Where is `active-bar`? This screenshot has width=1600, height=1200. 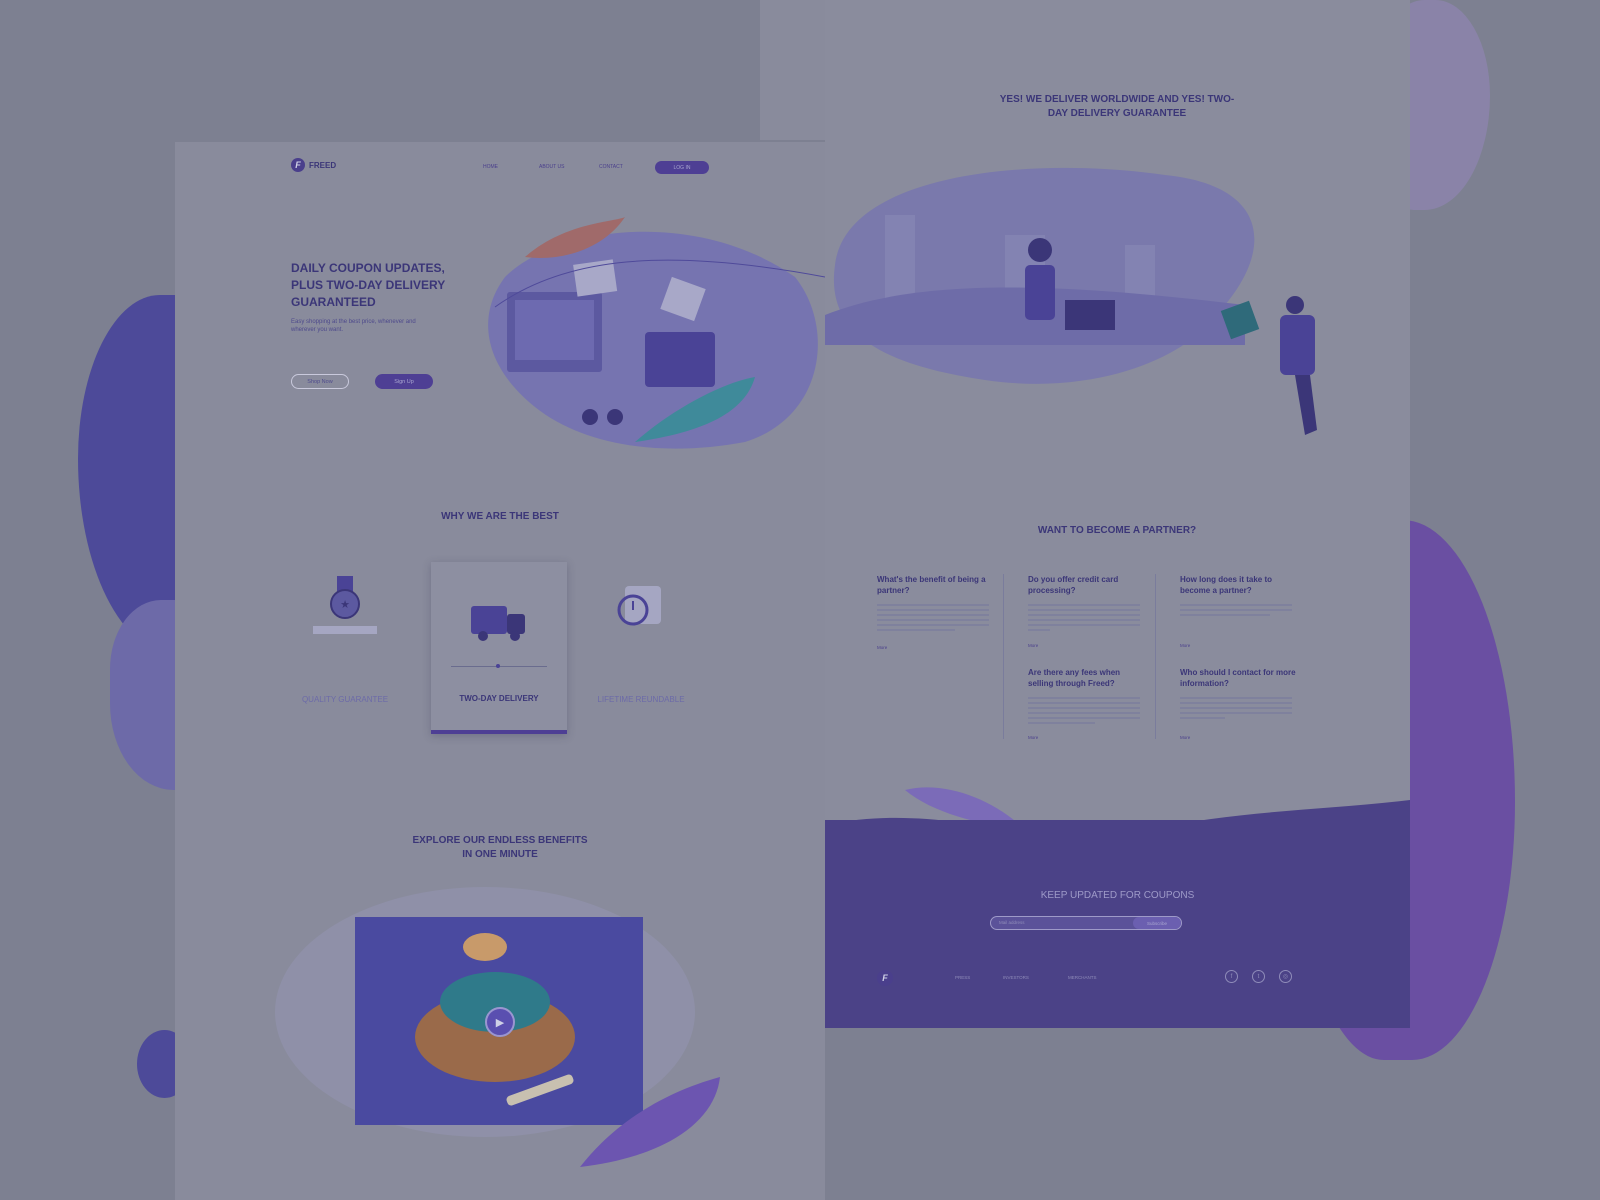
active-bar is located at coordinates (499, 732).